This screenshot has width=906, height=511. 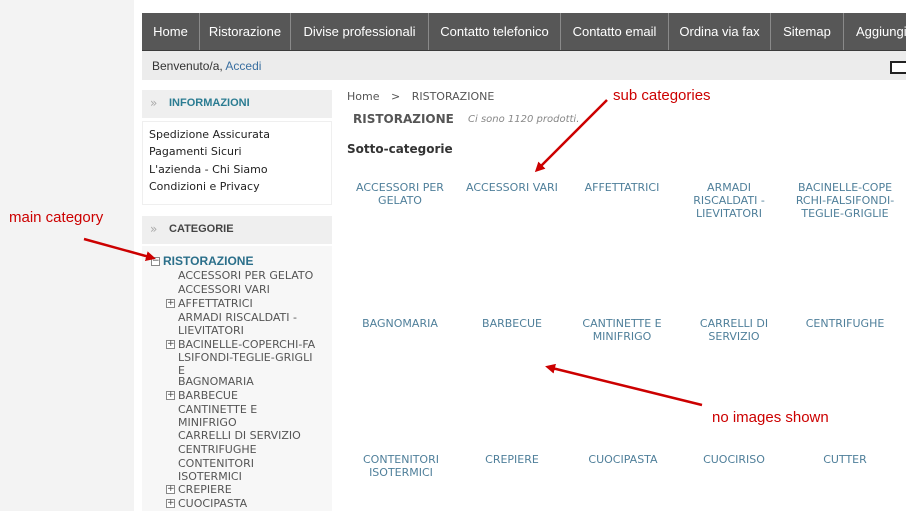 I want to click on arrow-to-main-category, so click(x=119, y=249).